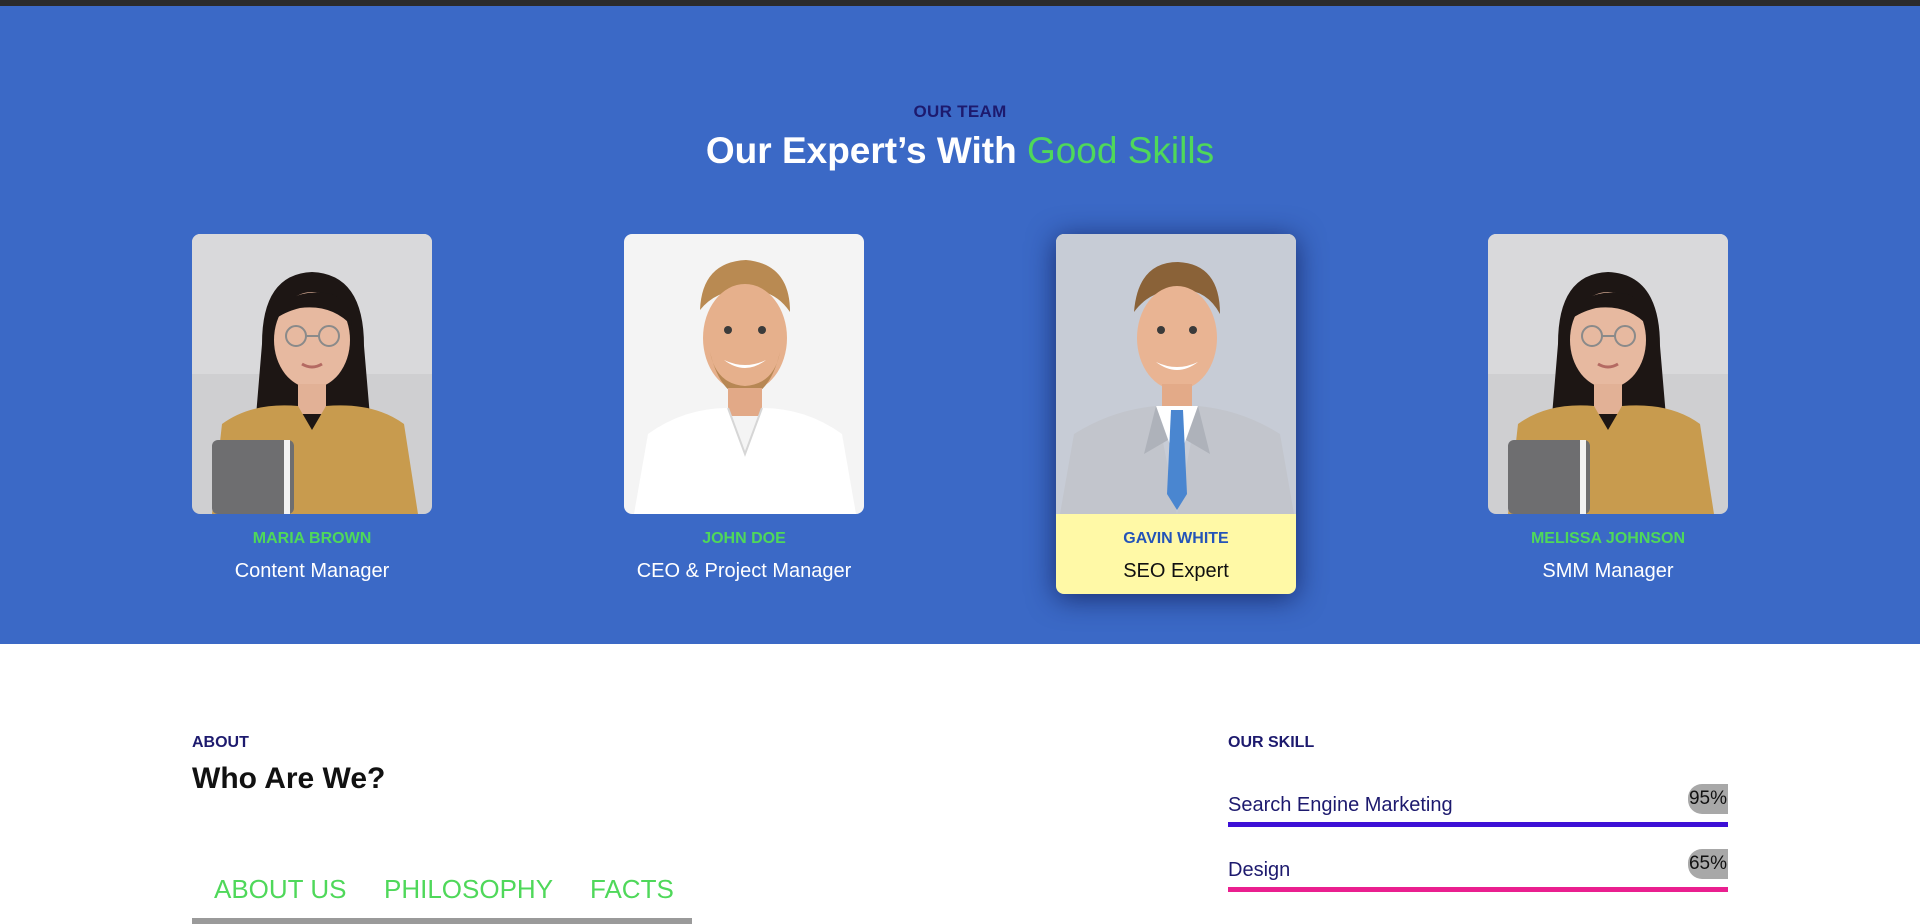  I want to click on team-card-maria-brown: MARIA BROWN Content Manager, so click(312, 414).